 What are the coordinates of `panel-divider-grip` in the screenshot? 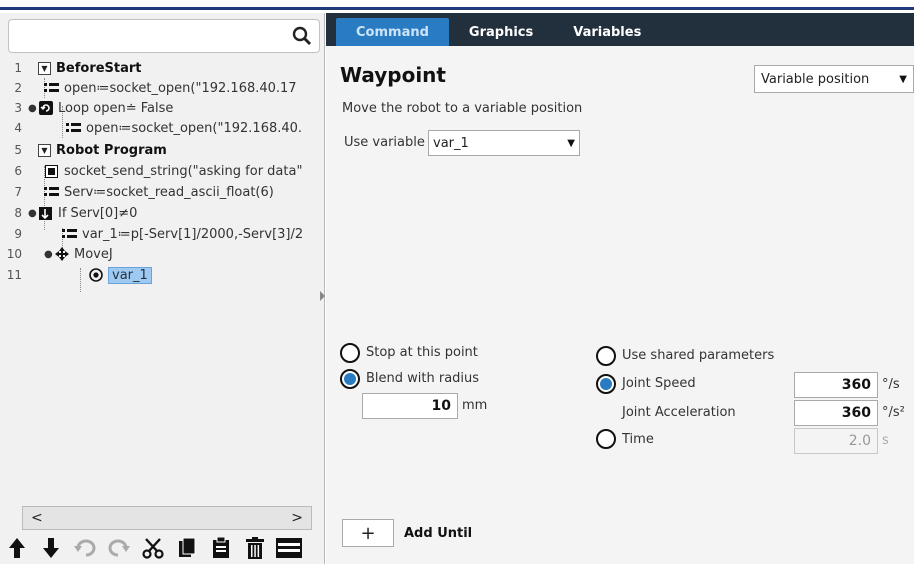 It's located at (322, 293).